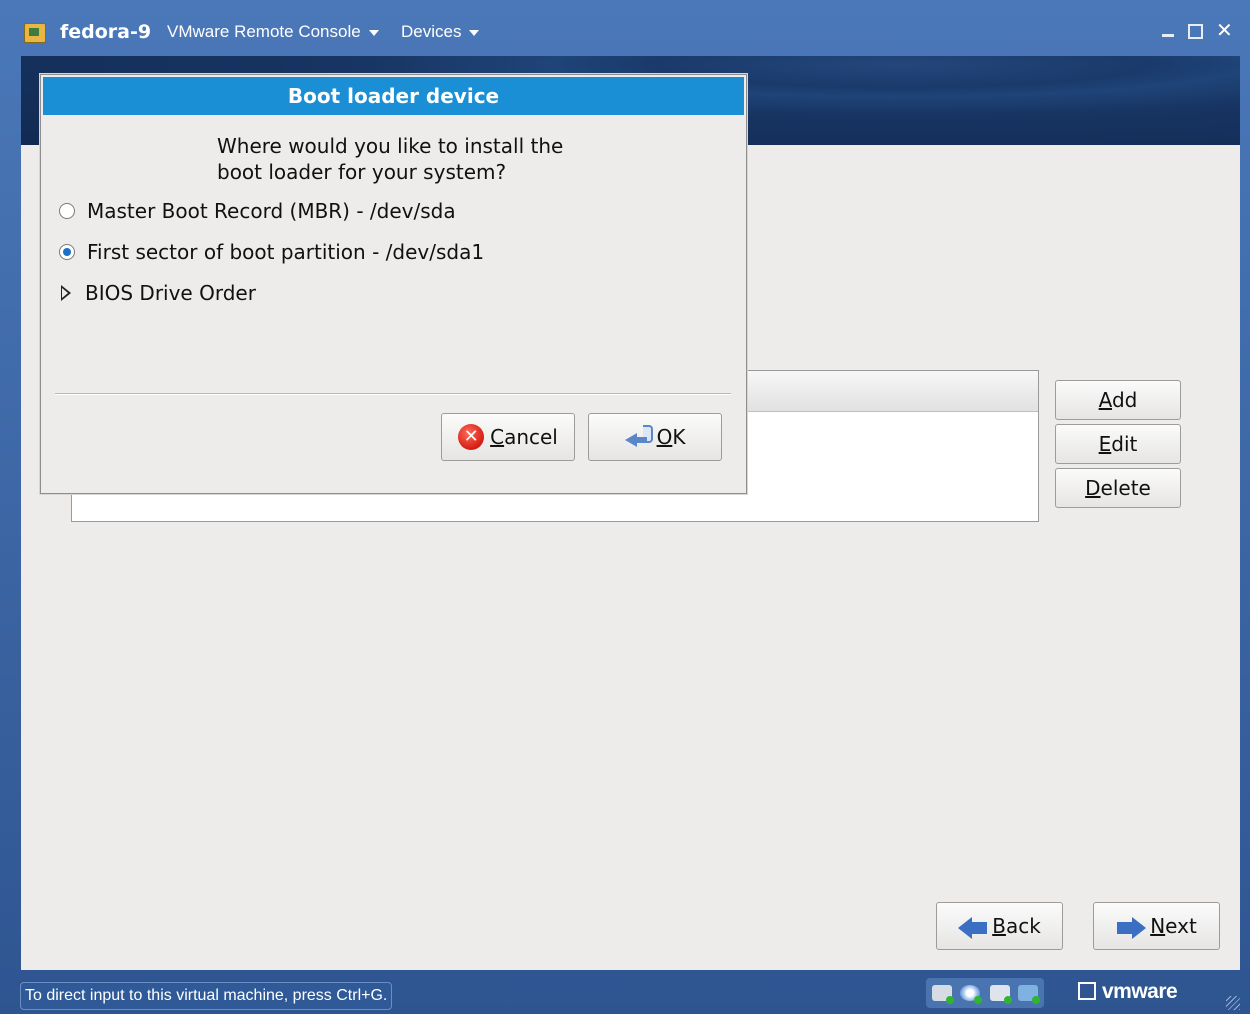 Image resolution: width=1250 pixels, height=1014 pixels. I want to click on floppy-icon, so click(1001, 994).